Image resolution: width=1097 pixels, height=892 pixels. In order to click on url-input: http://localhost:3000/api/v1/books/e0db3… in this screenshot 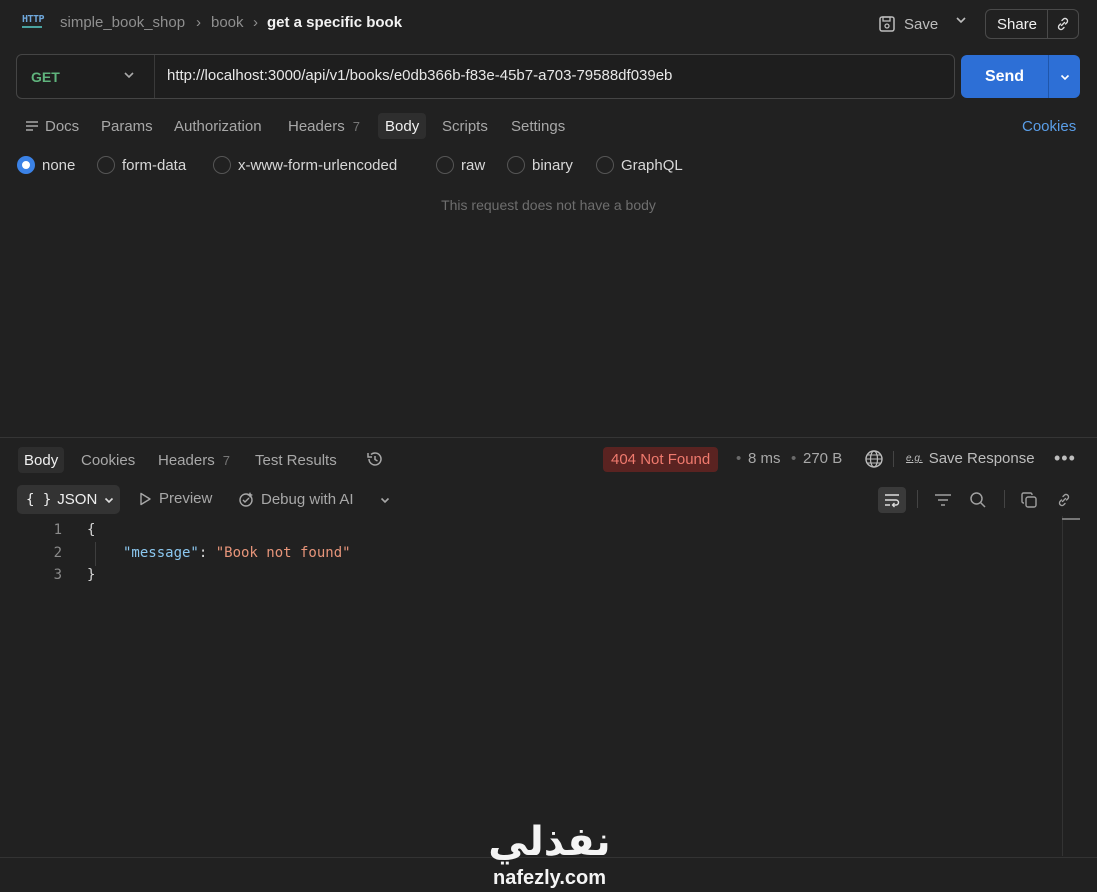, I will do `click(419, 75)`.